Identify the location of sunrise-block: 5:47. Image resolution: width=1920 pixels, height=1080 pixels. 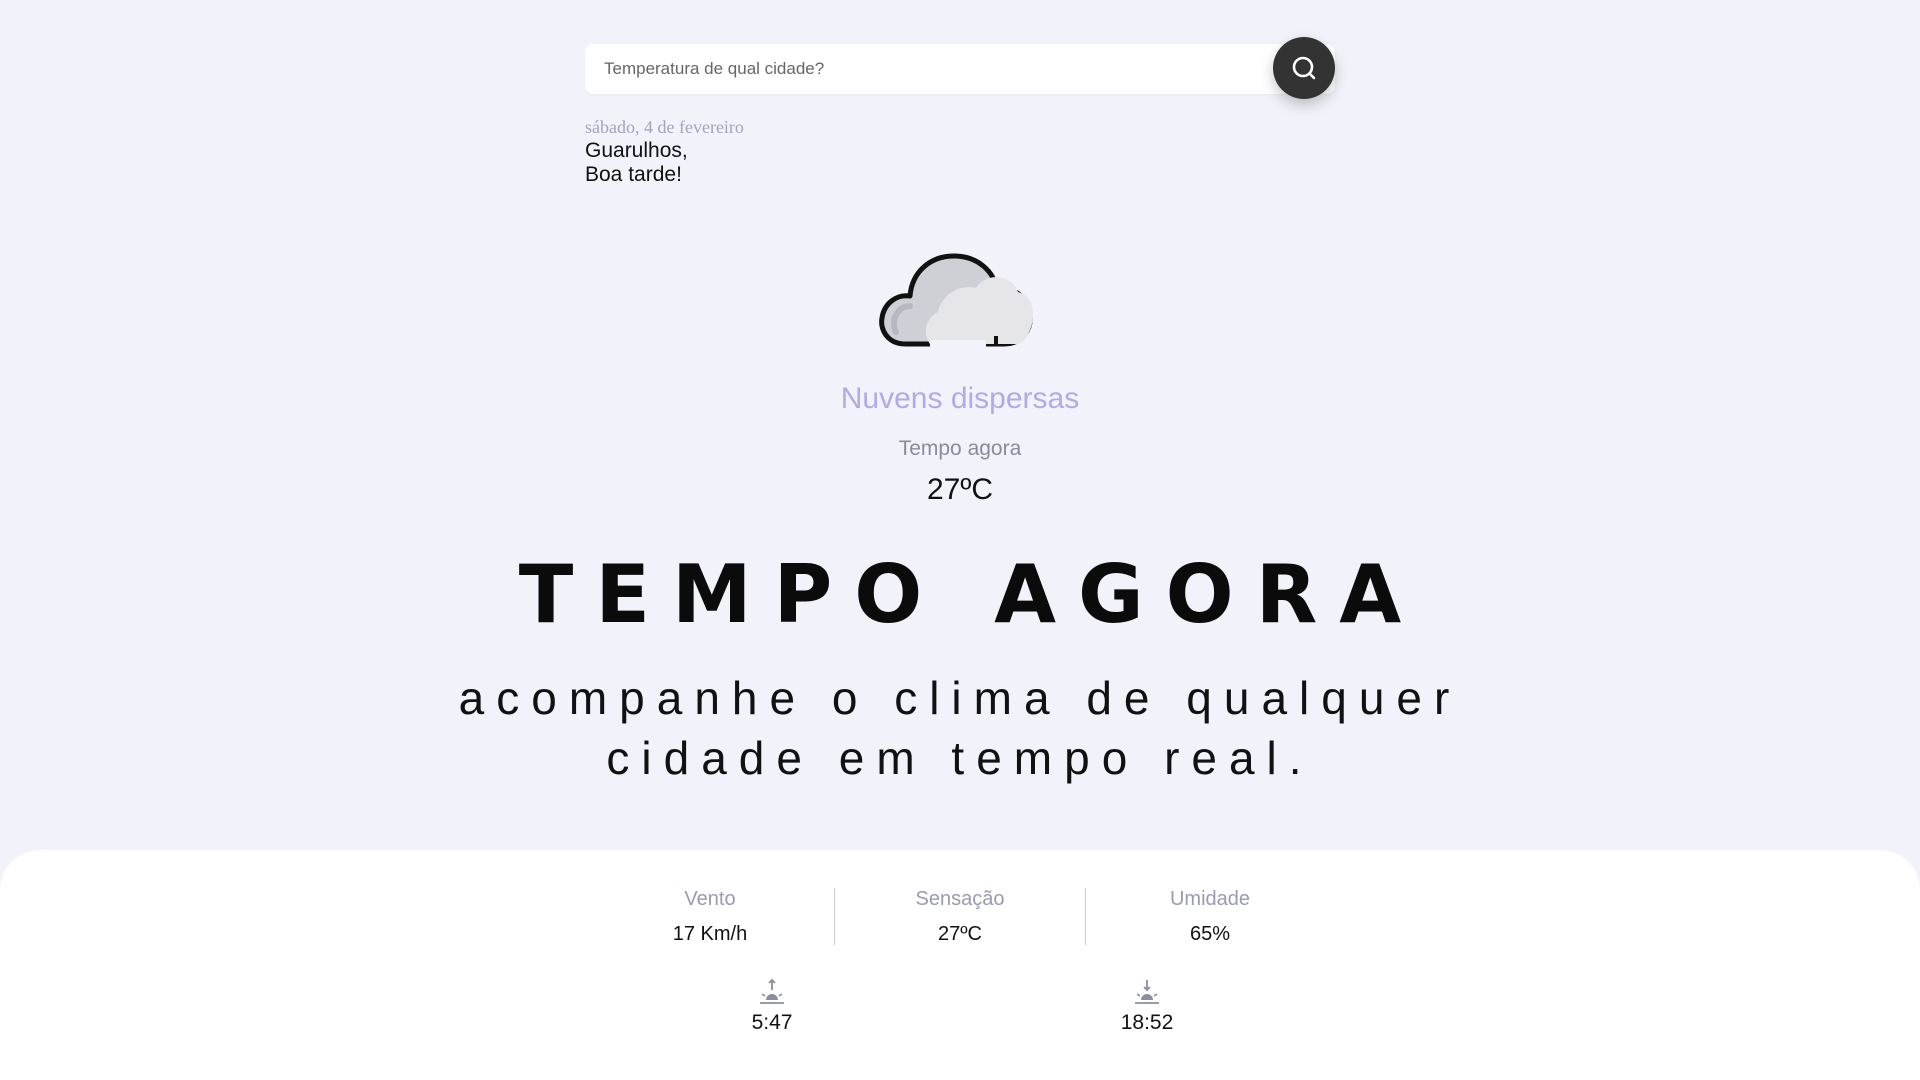
(772, 1006).